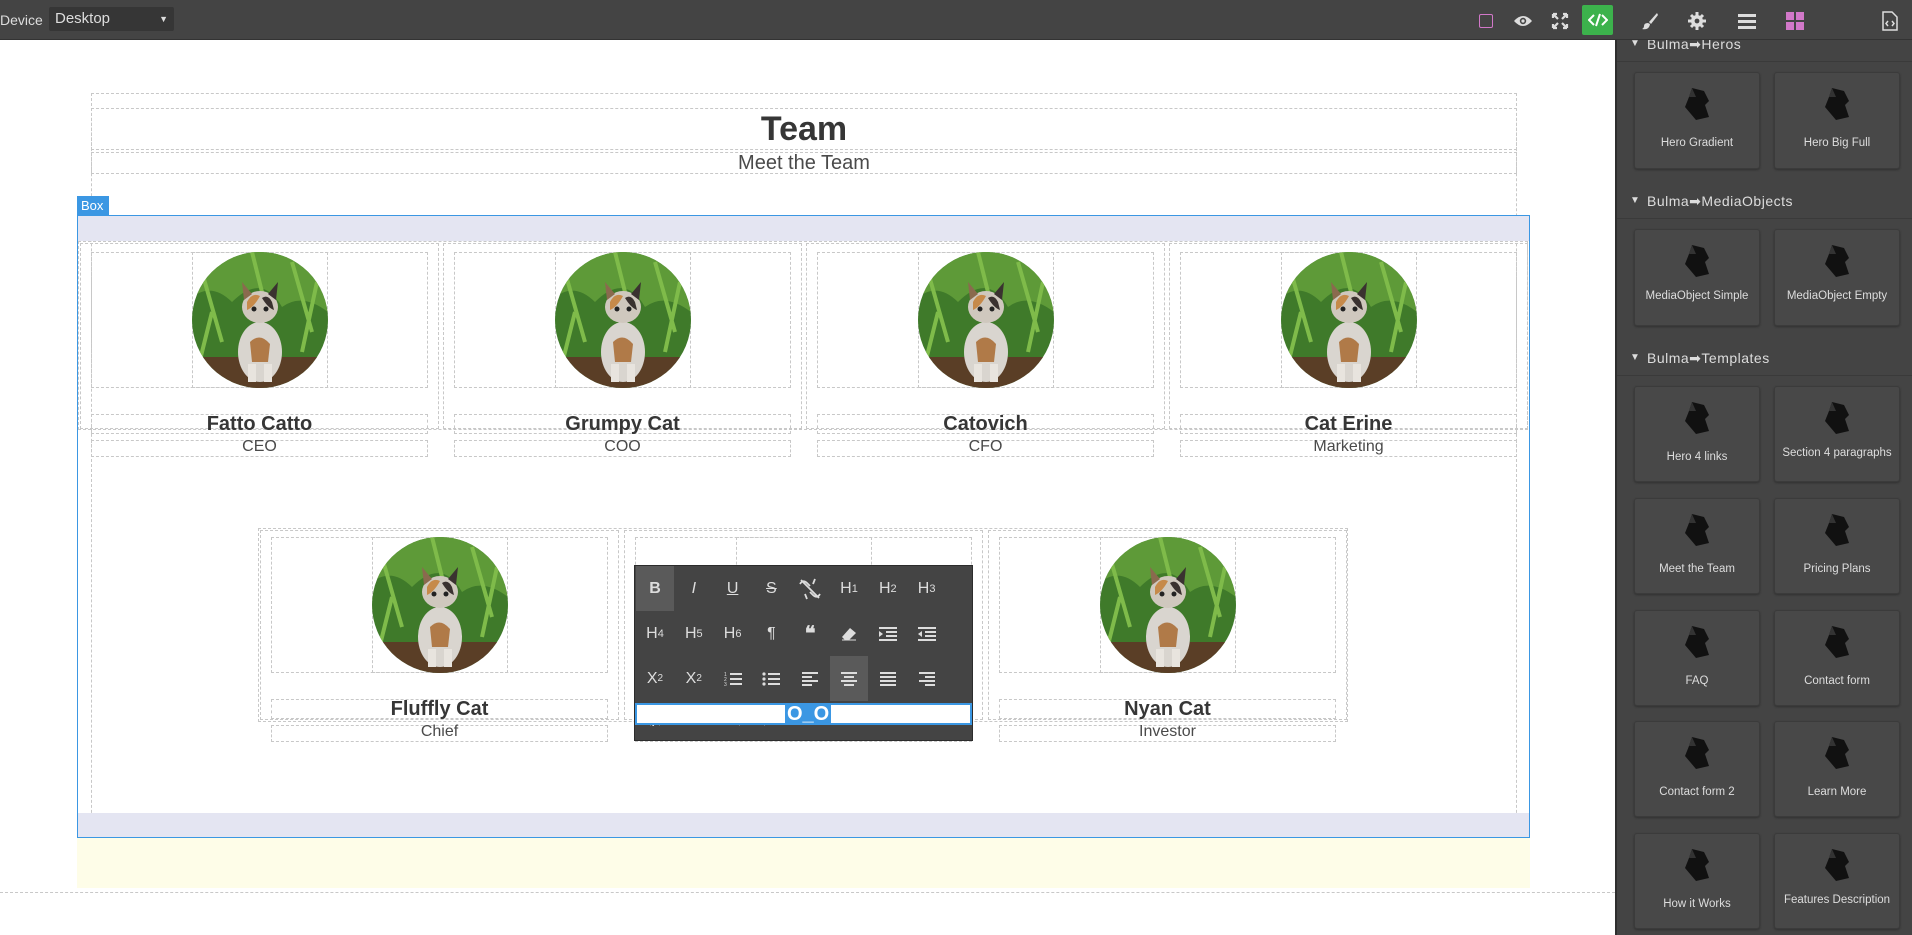  I want to click on block-item: How it Works, so click(1697, 881).